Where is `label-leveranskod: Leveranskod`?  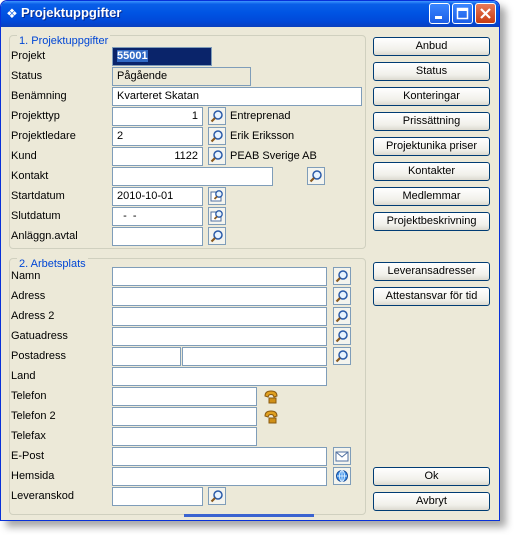 label-leveranskod: Leveranskod is located at coordinates (42, 496).